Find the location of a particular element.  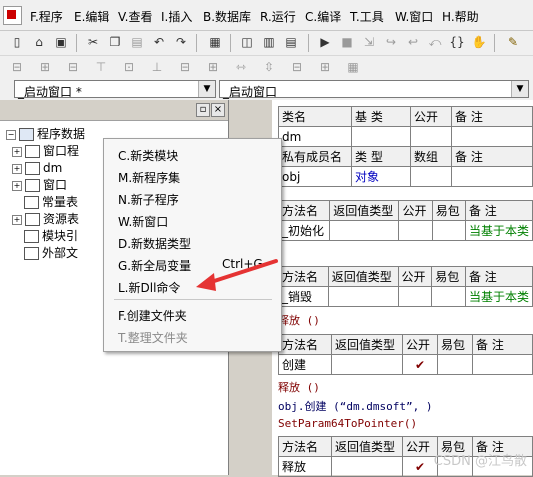

layout-3-icon: ▤ is located at coordinates (291, 42).